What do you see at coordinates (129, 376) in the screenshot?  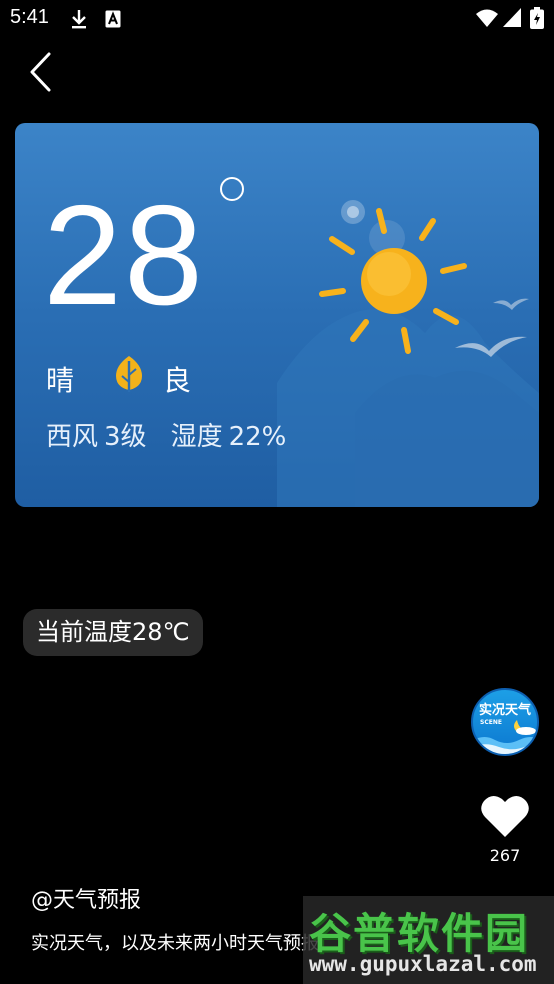 I see `leaf-icon` at bounding box center [129, 376].